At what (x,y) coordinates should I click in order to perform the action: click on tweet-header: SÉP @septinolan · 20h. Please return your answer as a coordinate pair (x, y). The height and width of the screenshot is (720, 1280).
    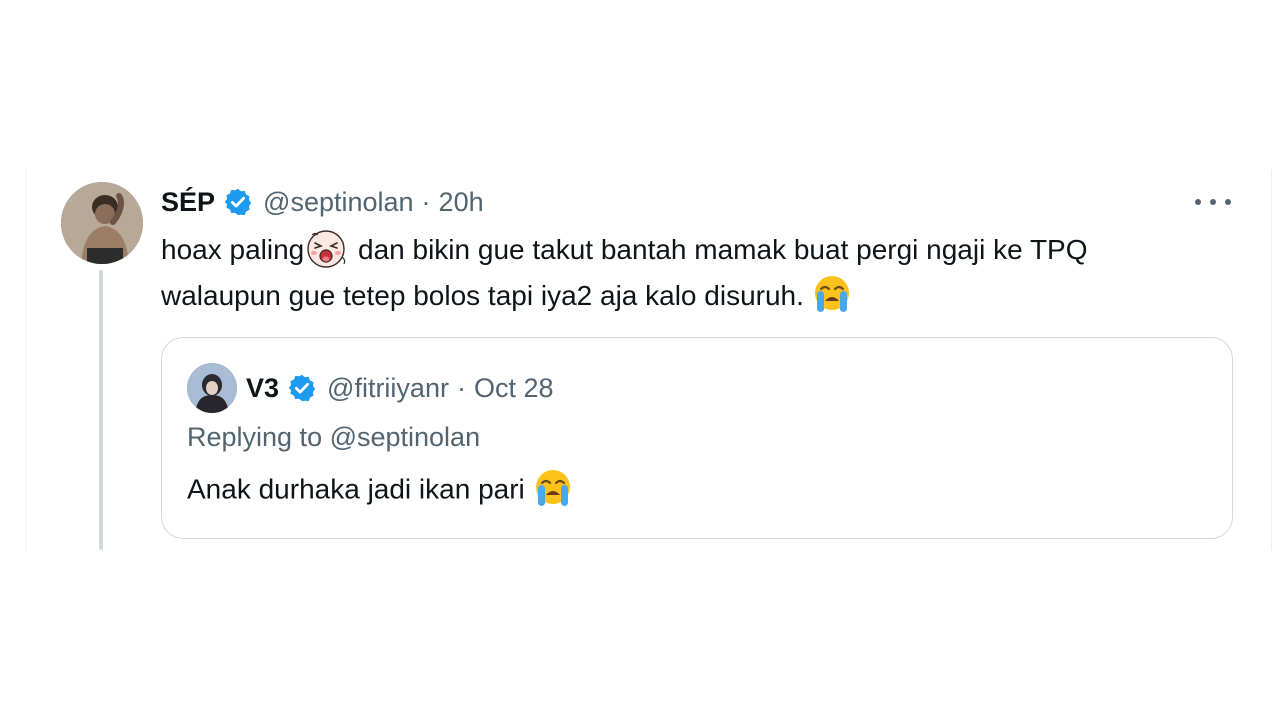
    Looking at the image, I should click on (322, 202).